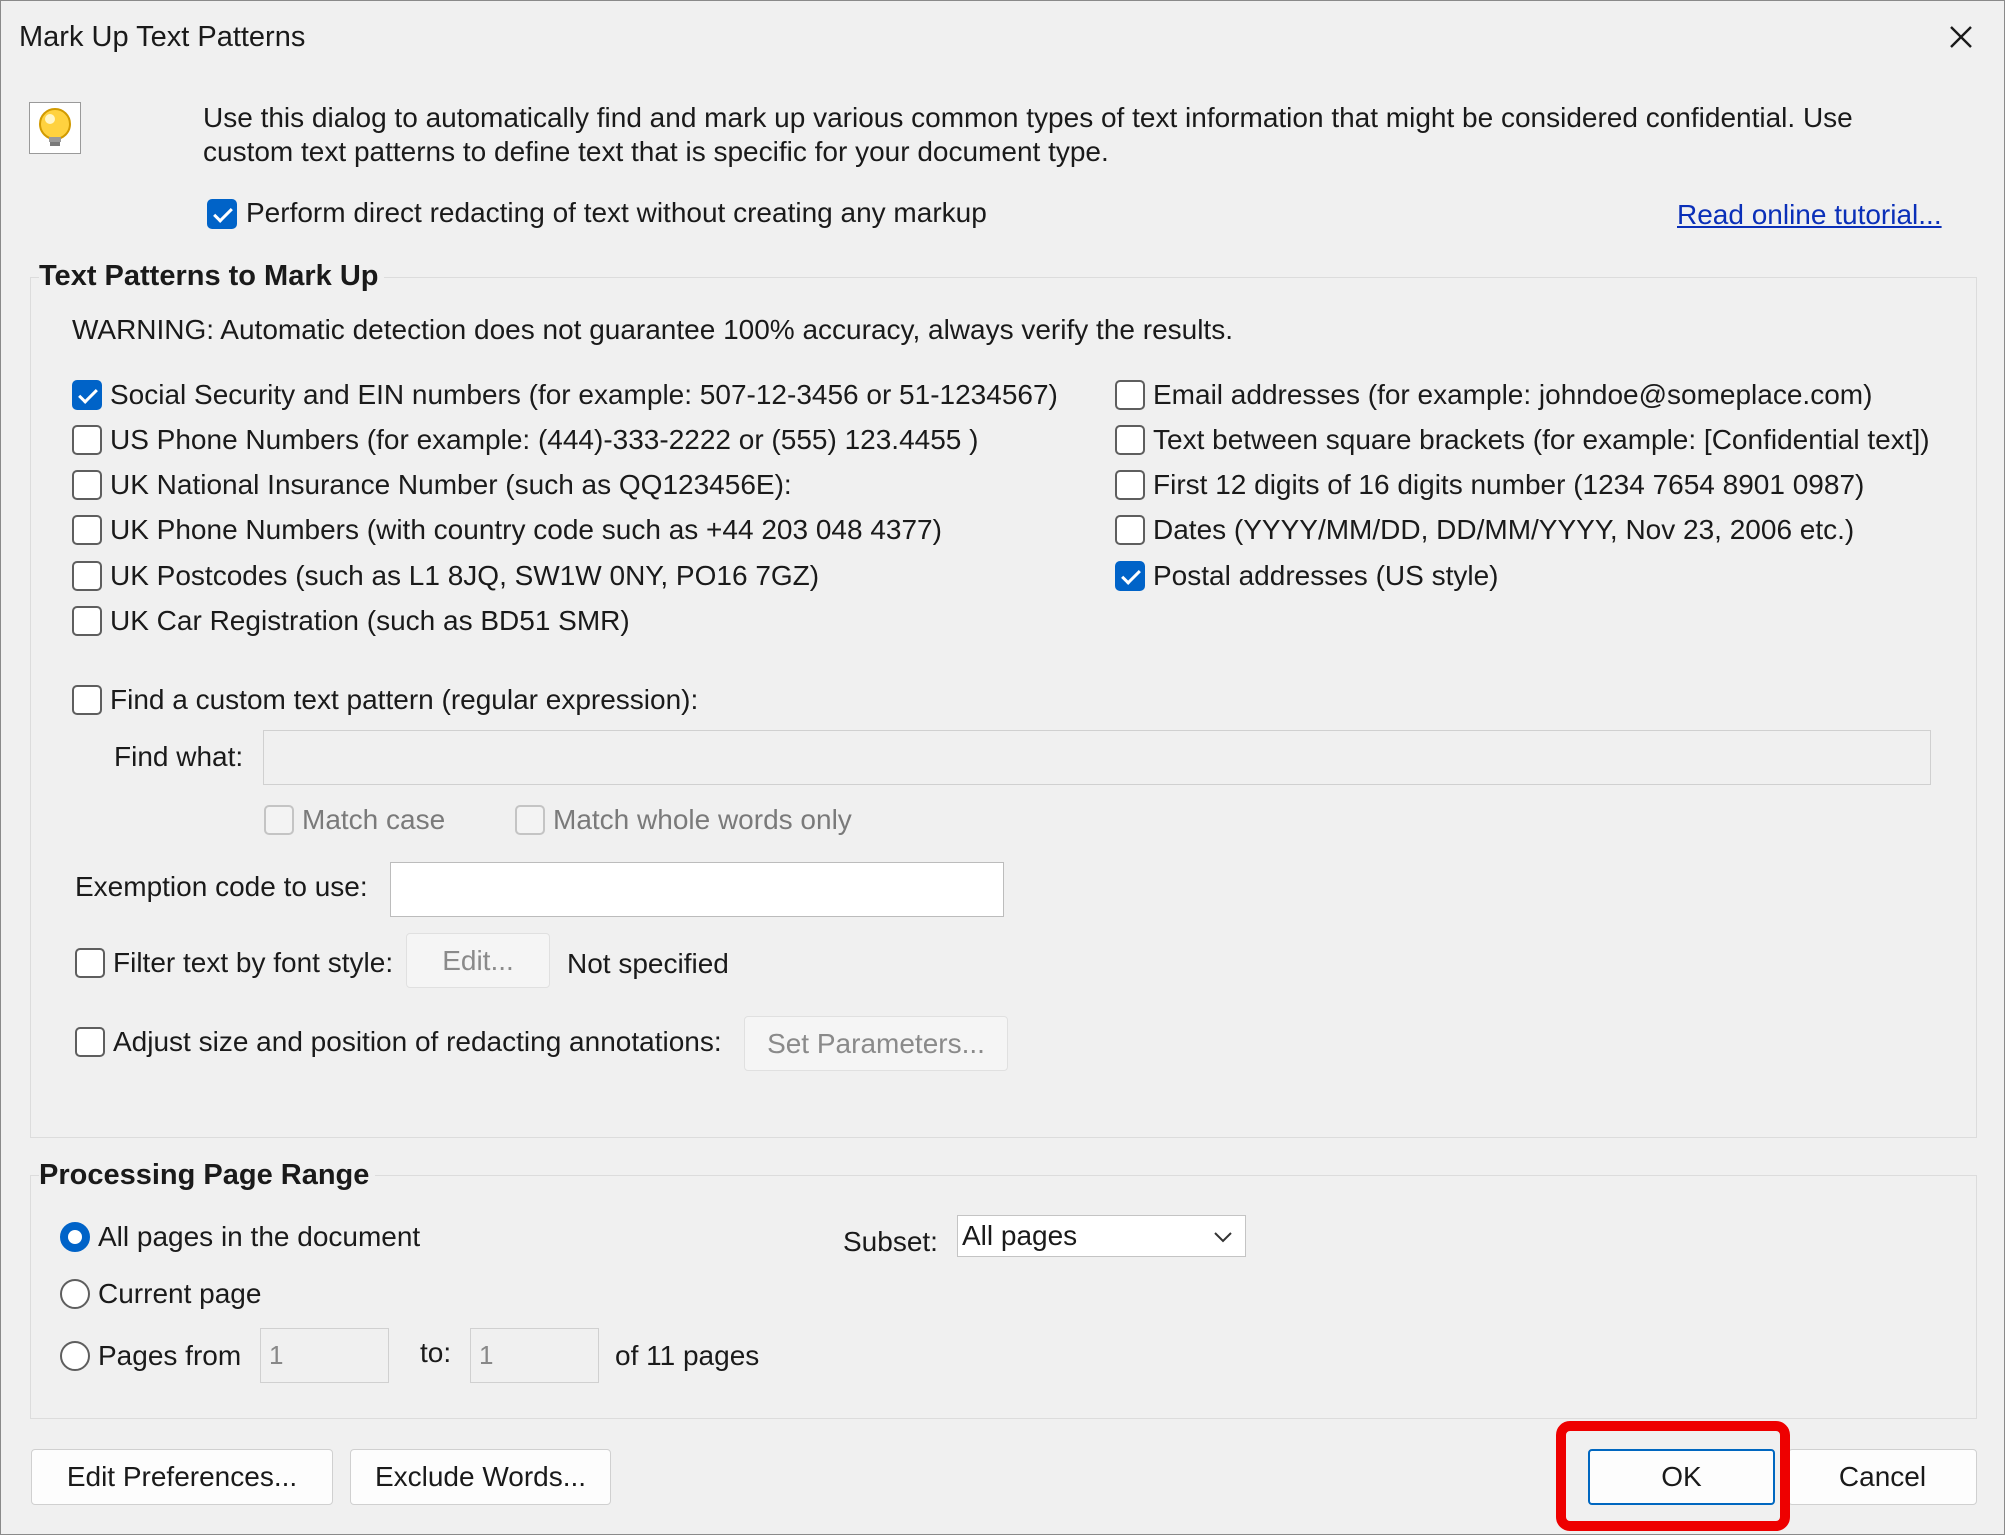  What do you see at coordinates (179, 756) in the screenshot?
I see `find-what-label: Find what:` at bounding box center [179, 756].